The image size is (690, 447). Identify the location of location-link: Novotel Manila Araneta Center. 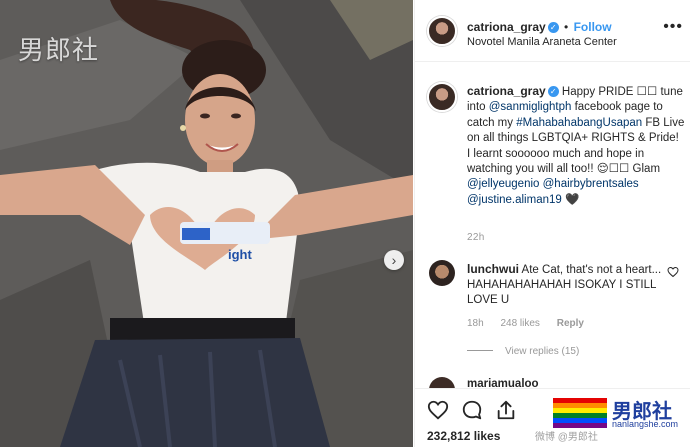
(542, 42).